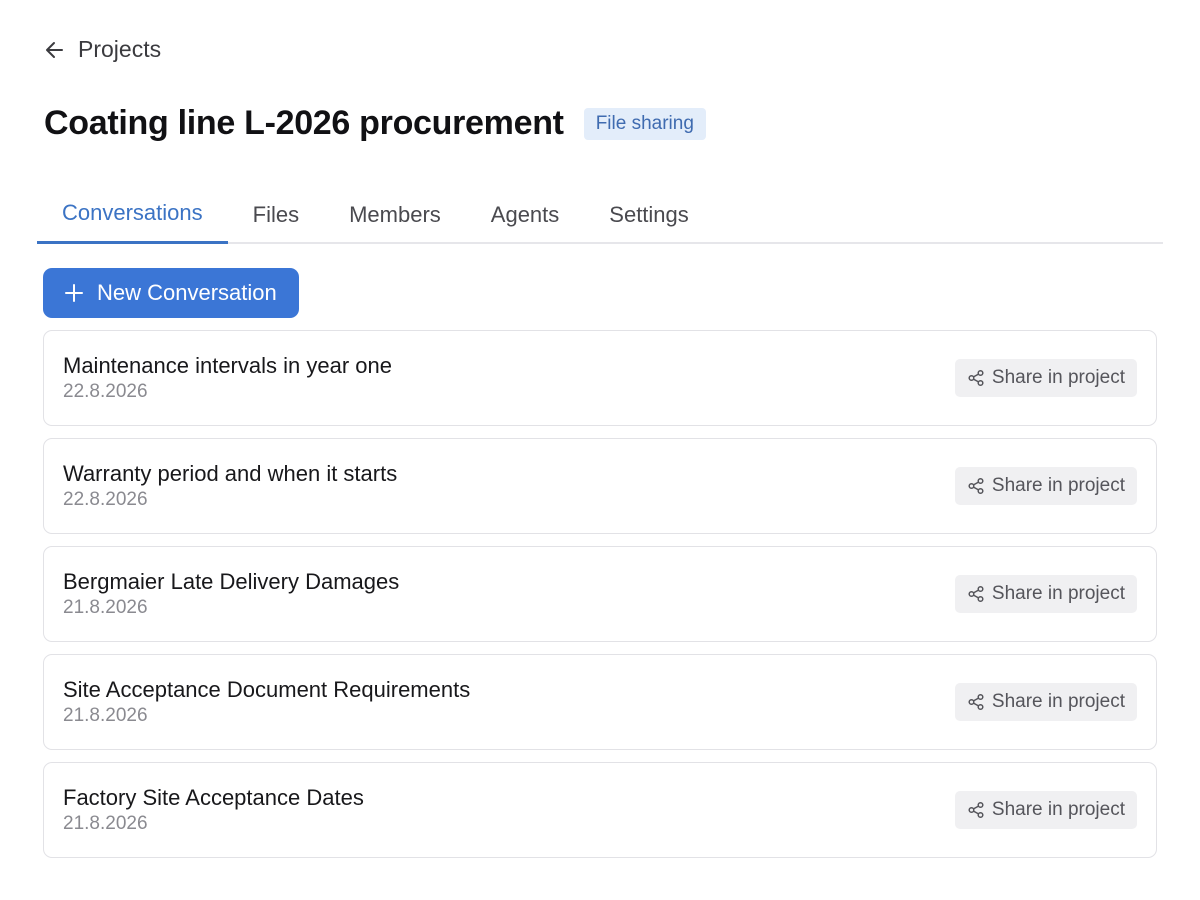 The image size is (1200, 900). Describe the element at coordinates (213, 797) in the screenshot. I see `conversation-title: Factory Site Acceptance Dates` at that location.